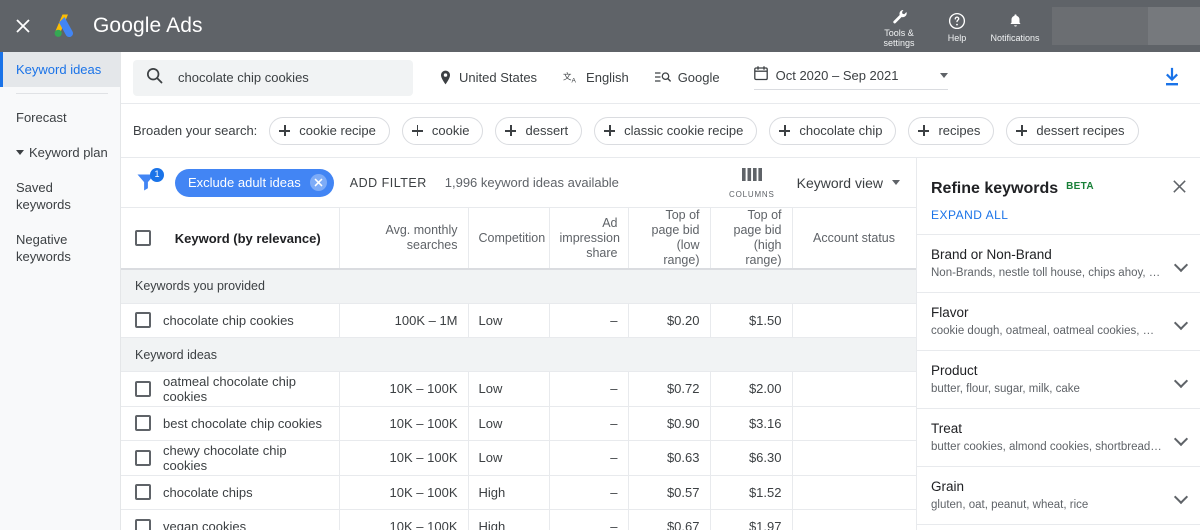  Describe the element at coordinates (68, 152) in the screenshot. I see `sidebar-item-label: Keyword plan` at that location.